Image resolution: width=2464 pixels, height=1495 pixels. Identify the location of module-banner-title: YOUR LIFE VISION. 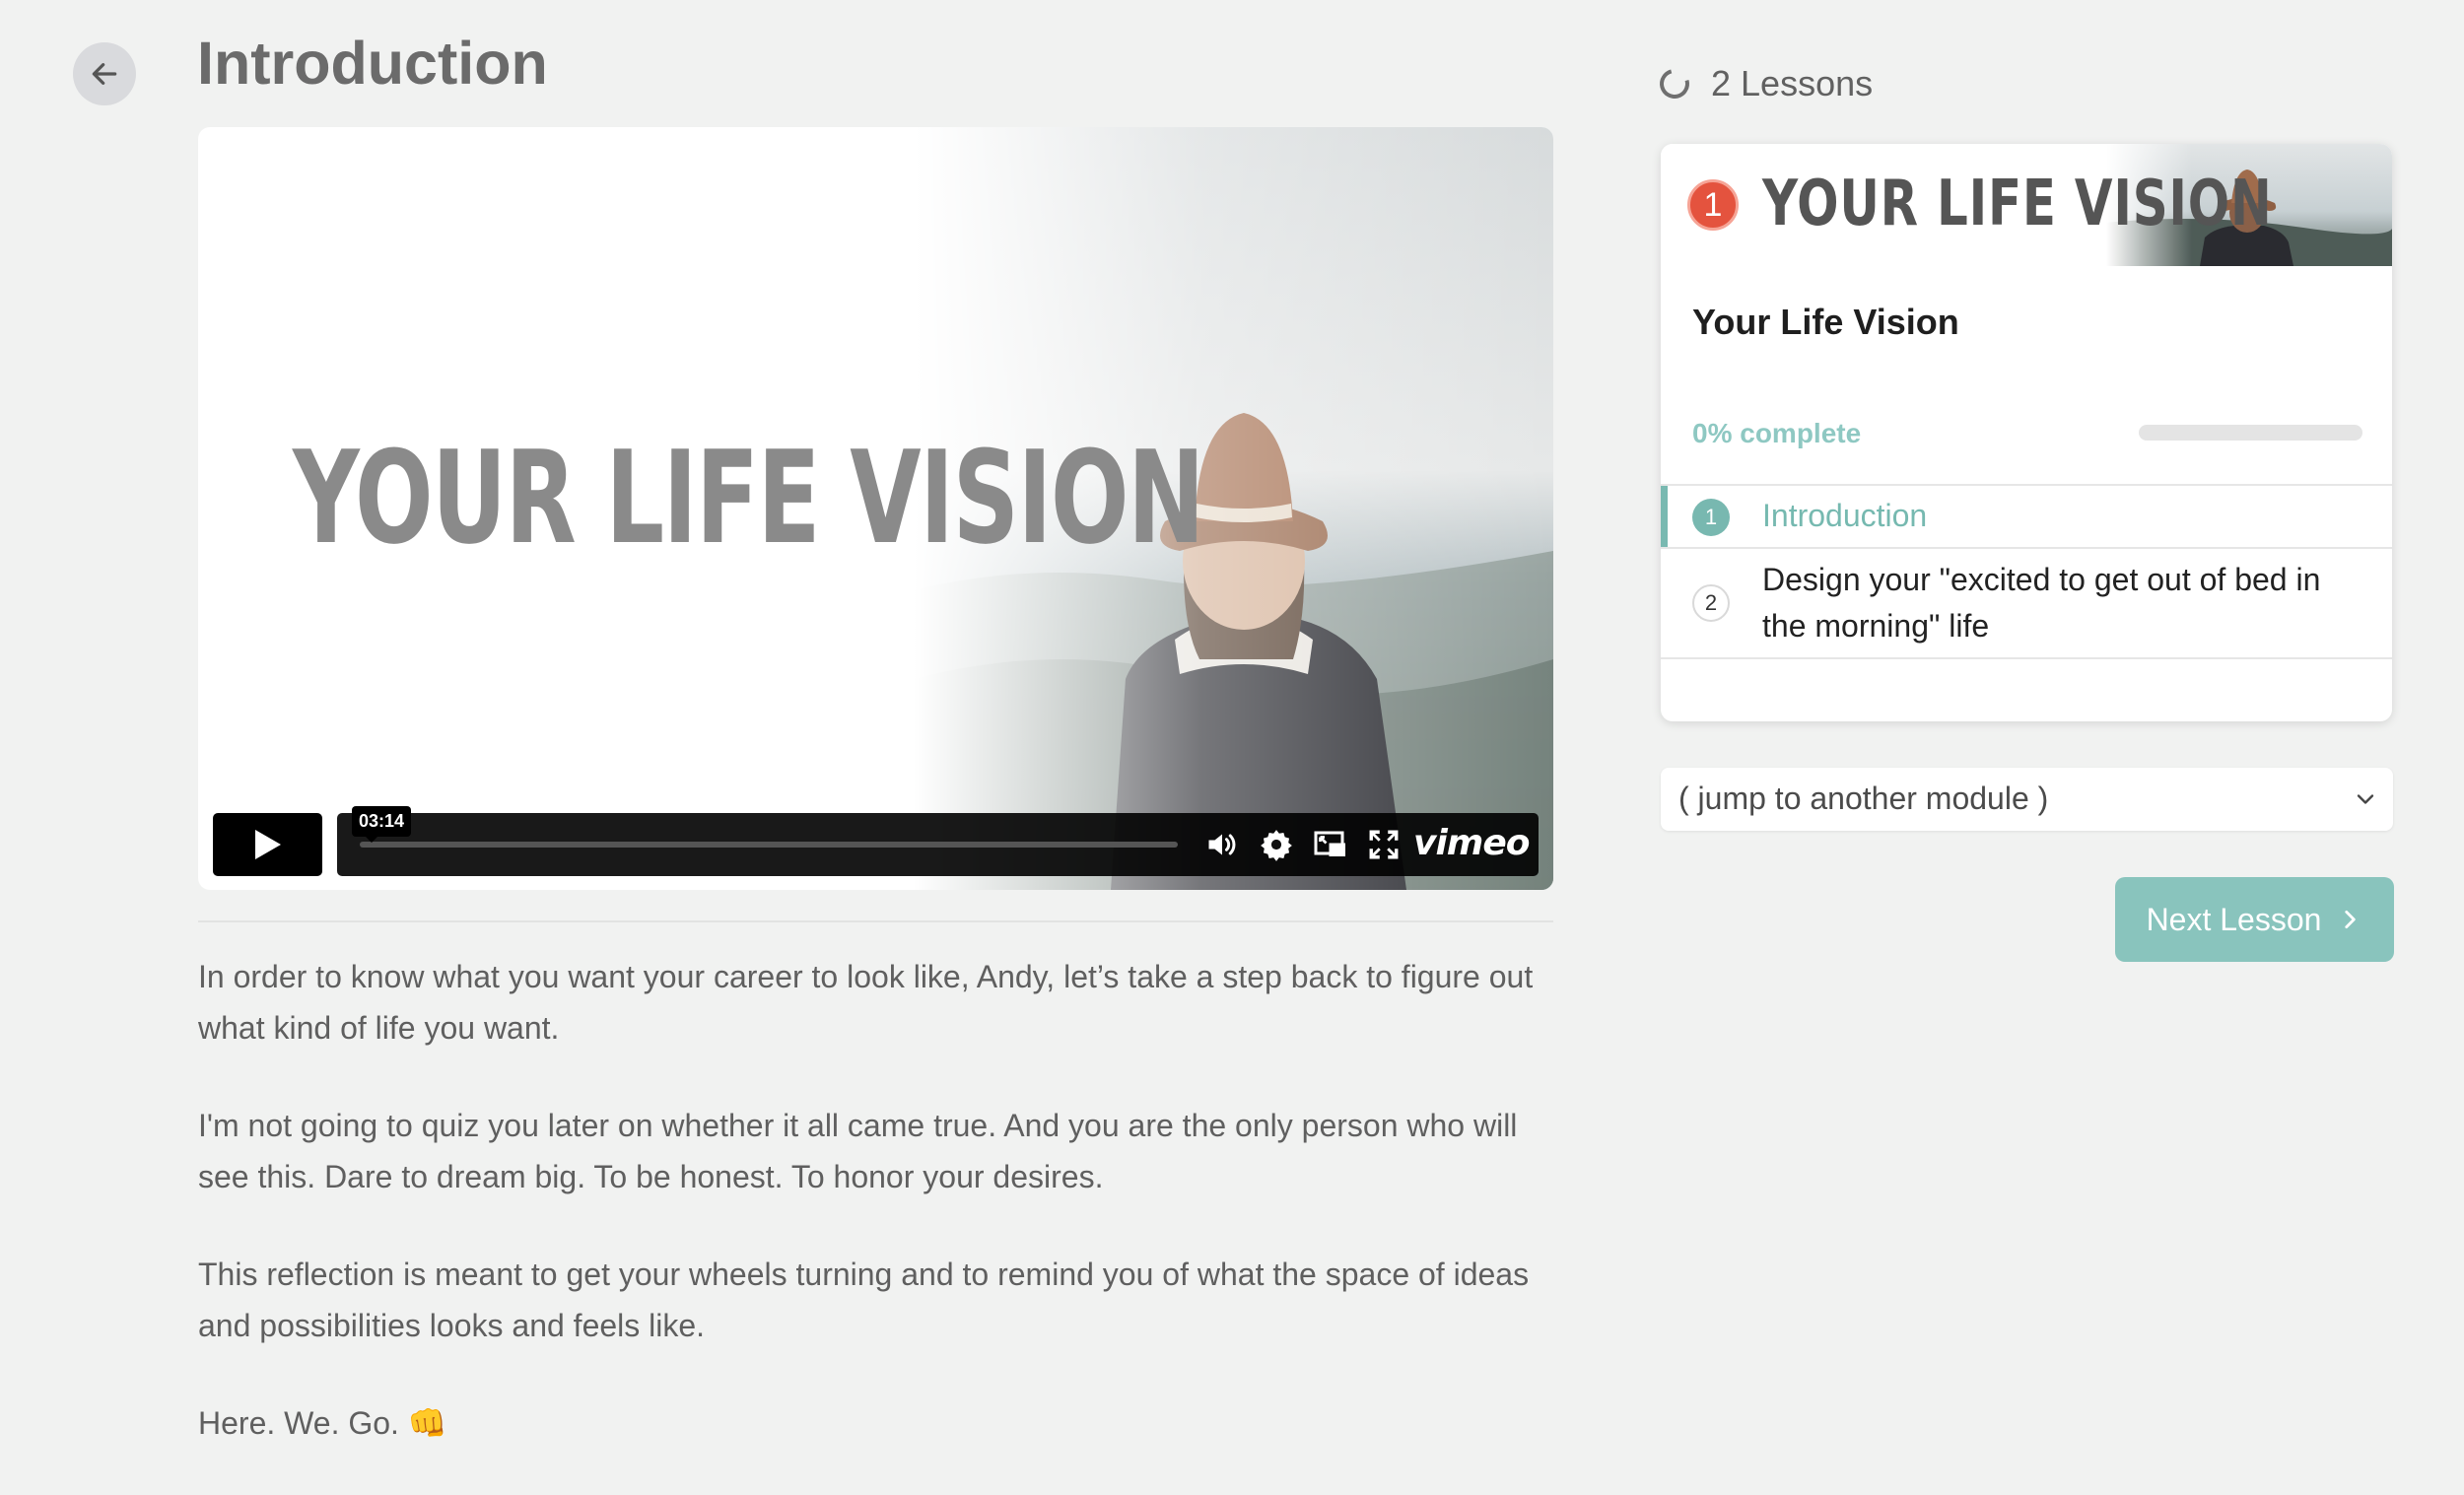
(2017, 204).